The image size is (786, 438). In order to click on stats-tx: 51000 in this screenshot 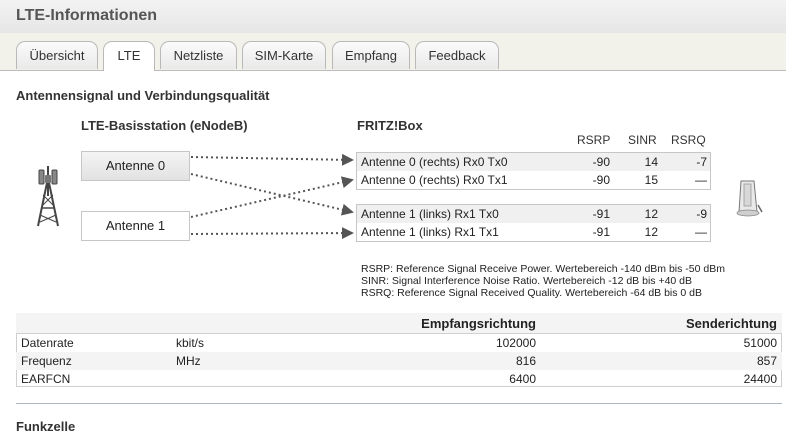, I will do `click(760, 343)`.